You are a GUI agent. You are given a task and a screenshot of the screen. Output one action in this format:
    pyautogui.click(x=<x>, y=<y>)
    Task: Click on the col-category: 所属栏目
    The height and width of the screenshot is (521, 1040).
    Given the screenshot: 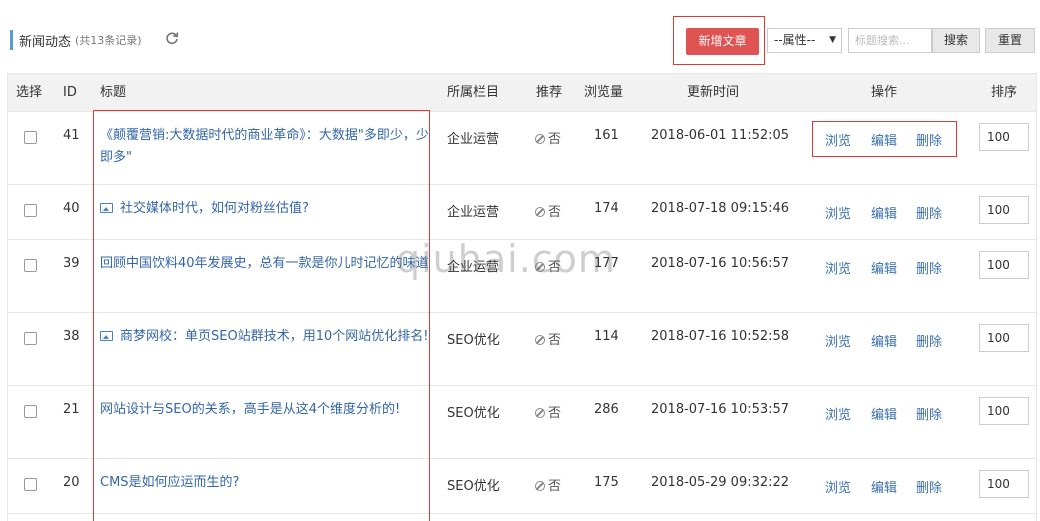 What is the action you would take?
    pyautogui.click(x=473, y=92)
    